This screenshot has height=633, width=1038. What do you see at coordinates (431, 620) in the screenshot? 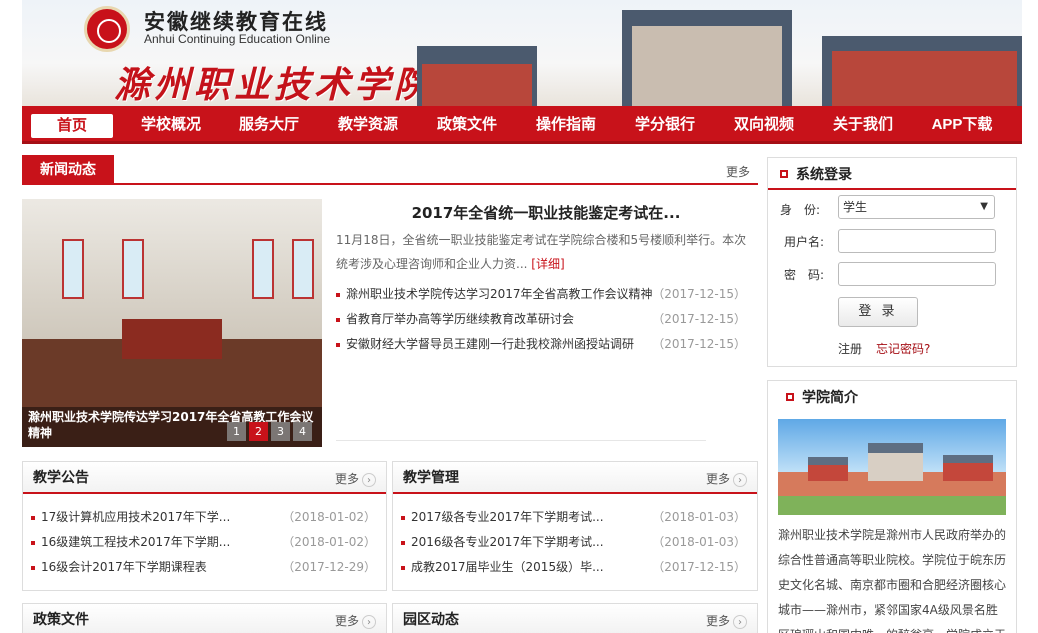
I see `campus-news-title: 园区动态` at bounding box center [431, 620].